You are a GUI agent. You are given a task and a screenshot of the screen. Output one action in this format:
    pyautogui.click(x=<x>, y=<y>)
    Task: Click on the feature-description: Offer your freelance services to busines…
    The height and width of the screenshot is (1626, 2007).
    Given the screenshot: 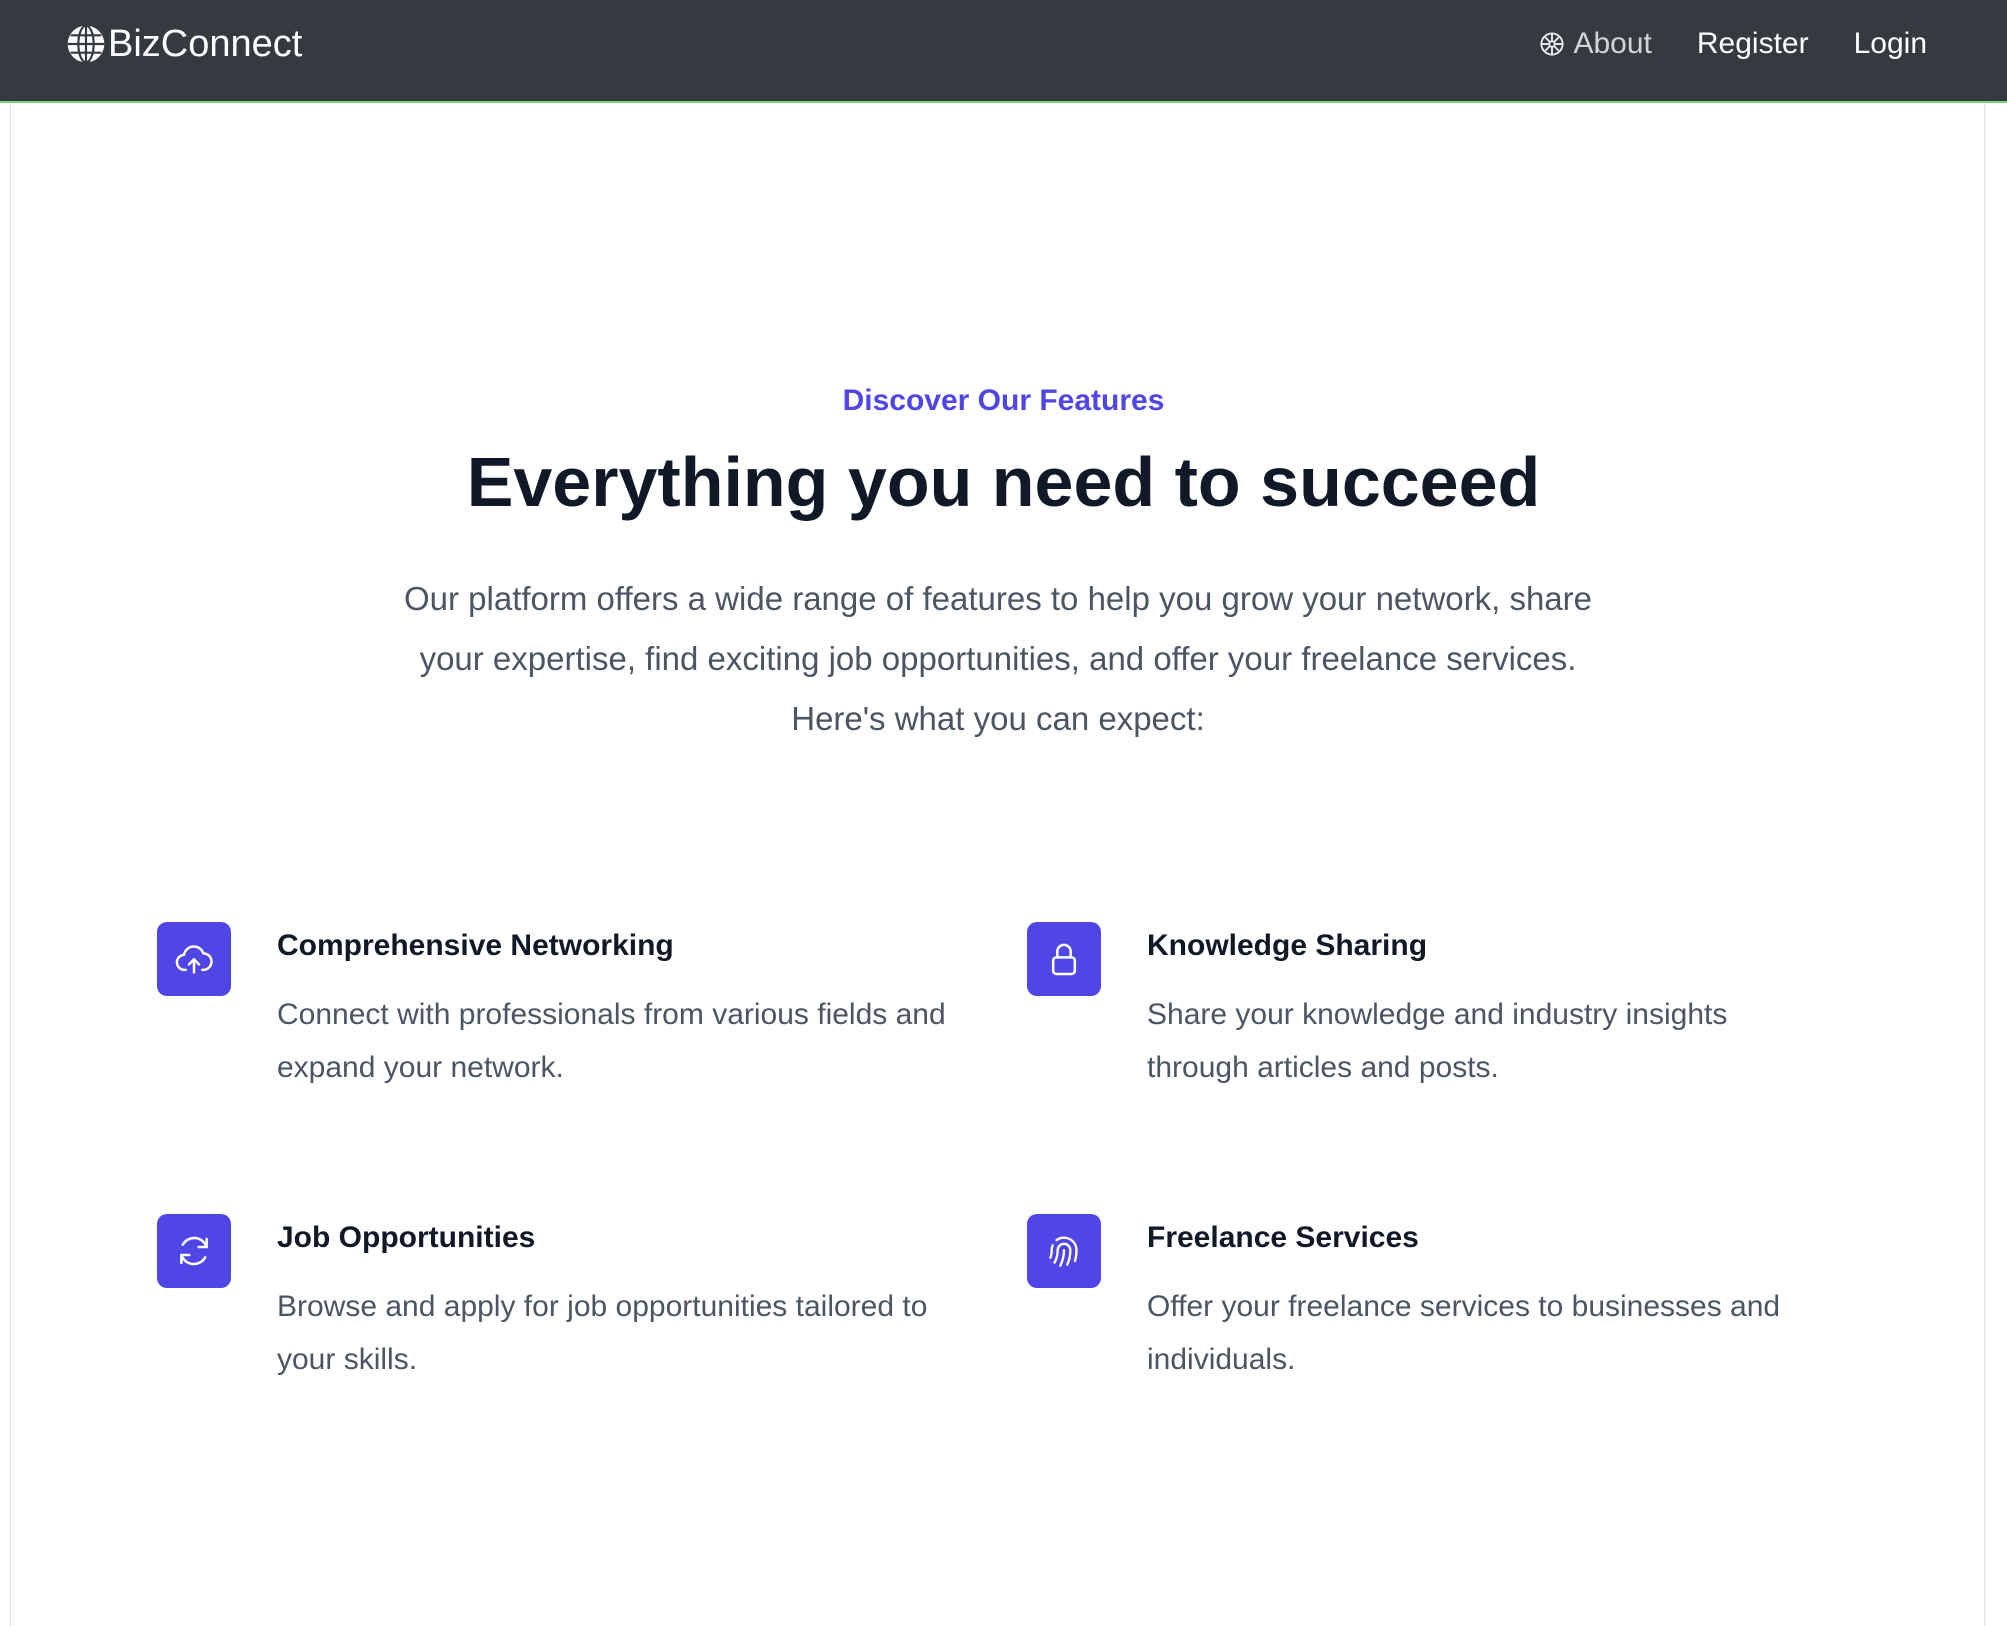 What is the action you would take?
    pyautogui.click(x=1464, y=1333)
    